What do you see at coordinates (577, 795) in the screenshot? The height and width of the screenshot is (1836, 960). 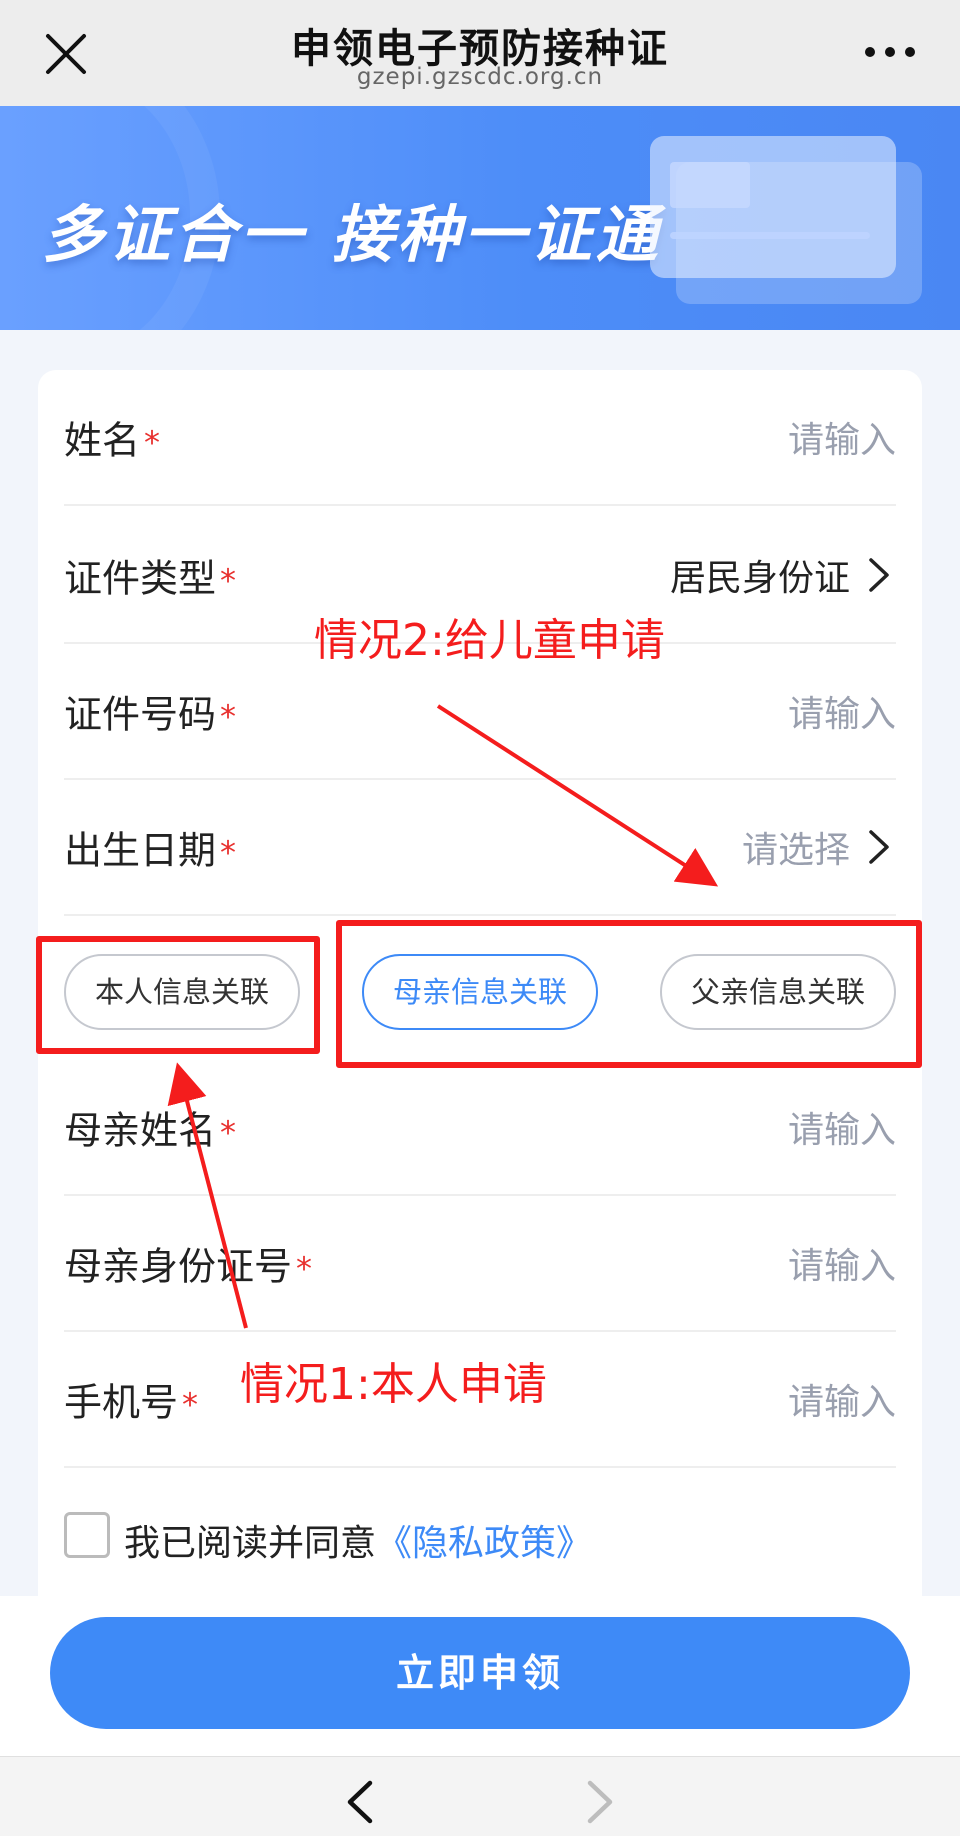 I see `annotation-arrow-child` at bounding box center [577, 795].